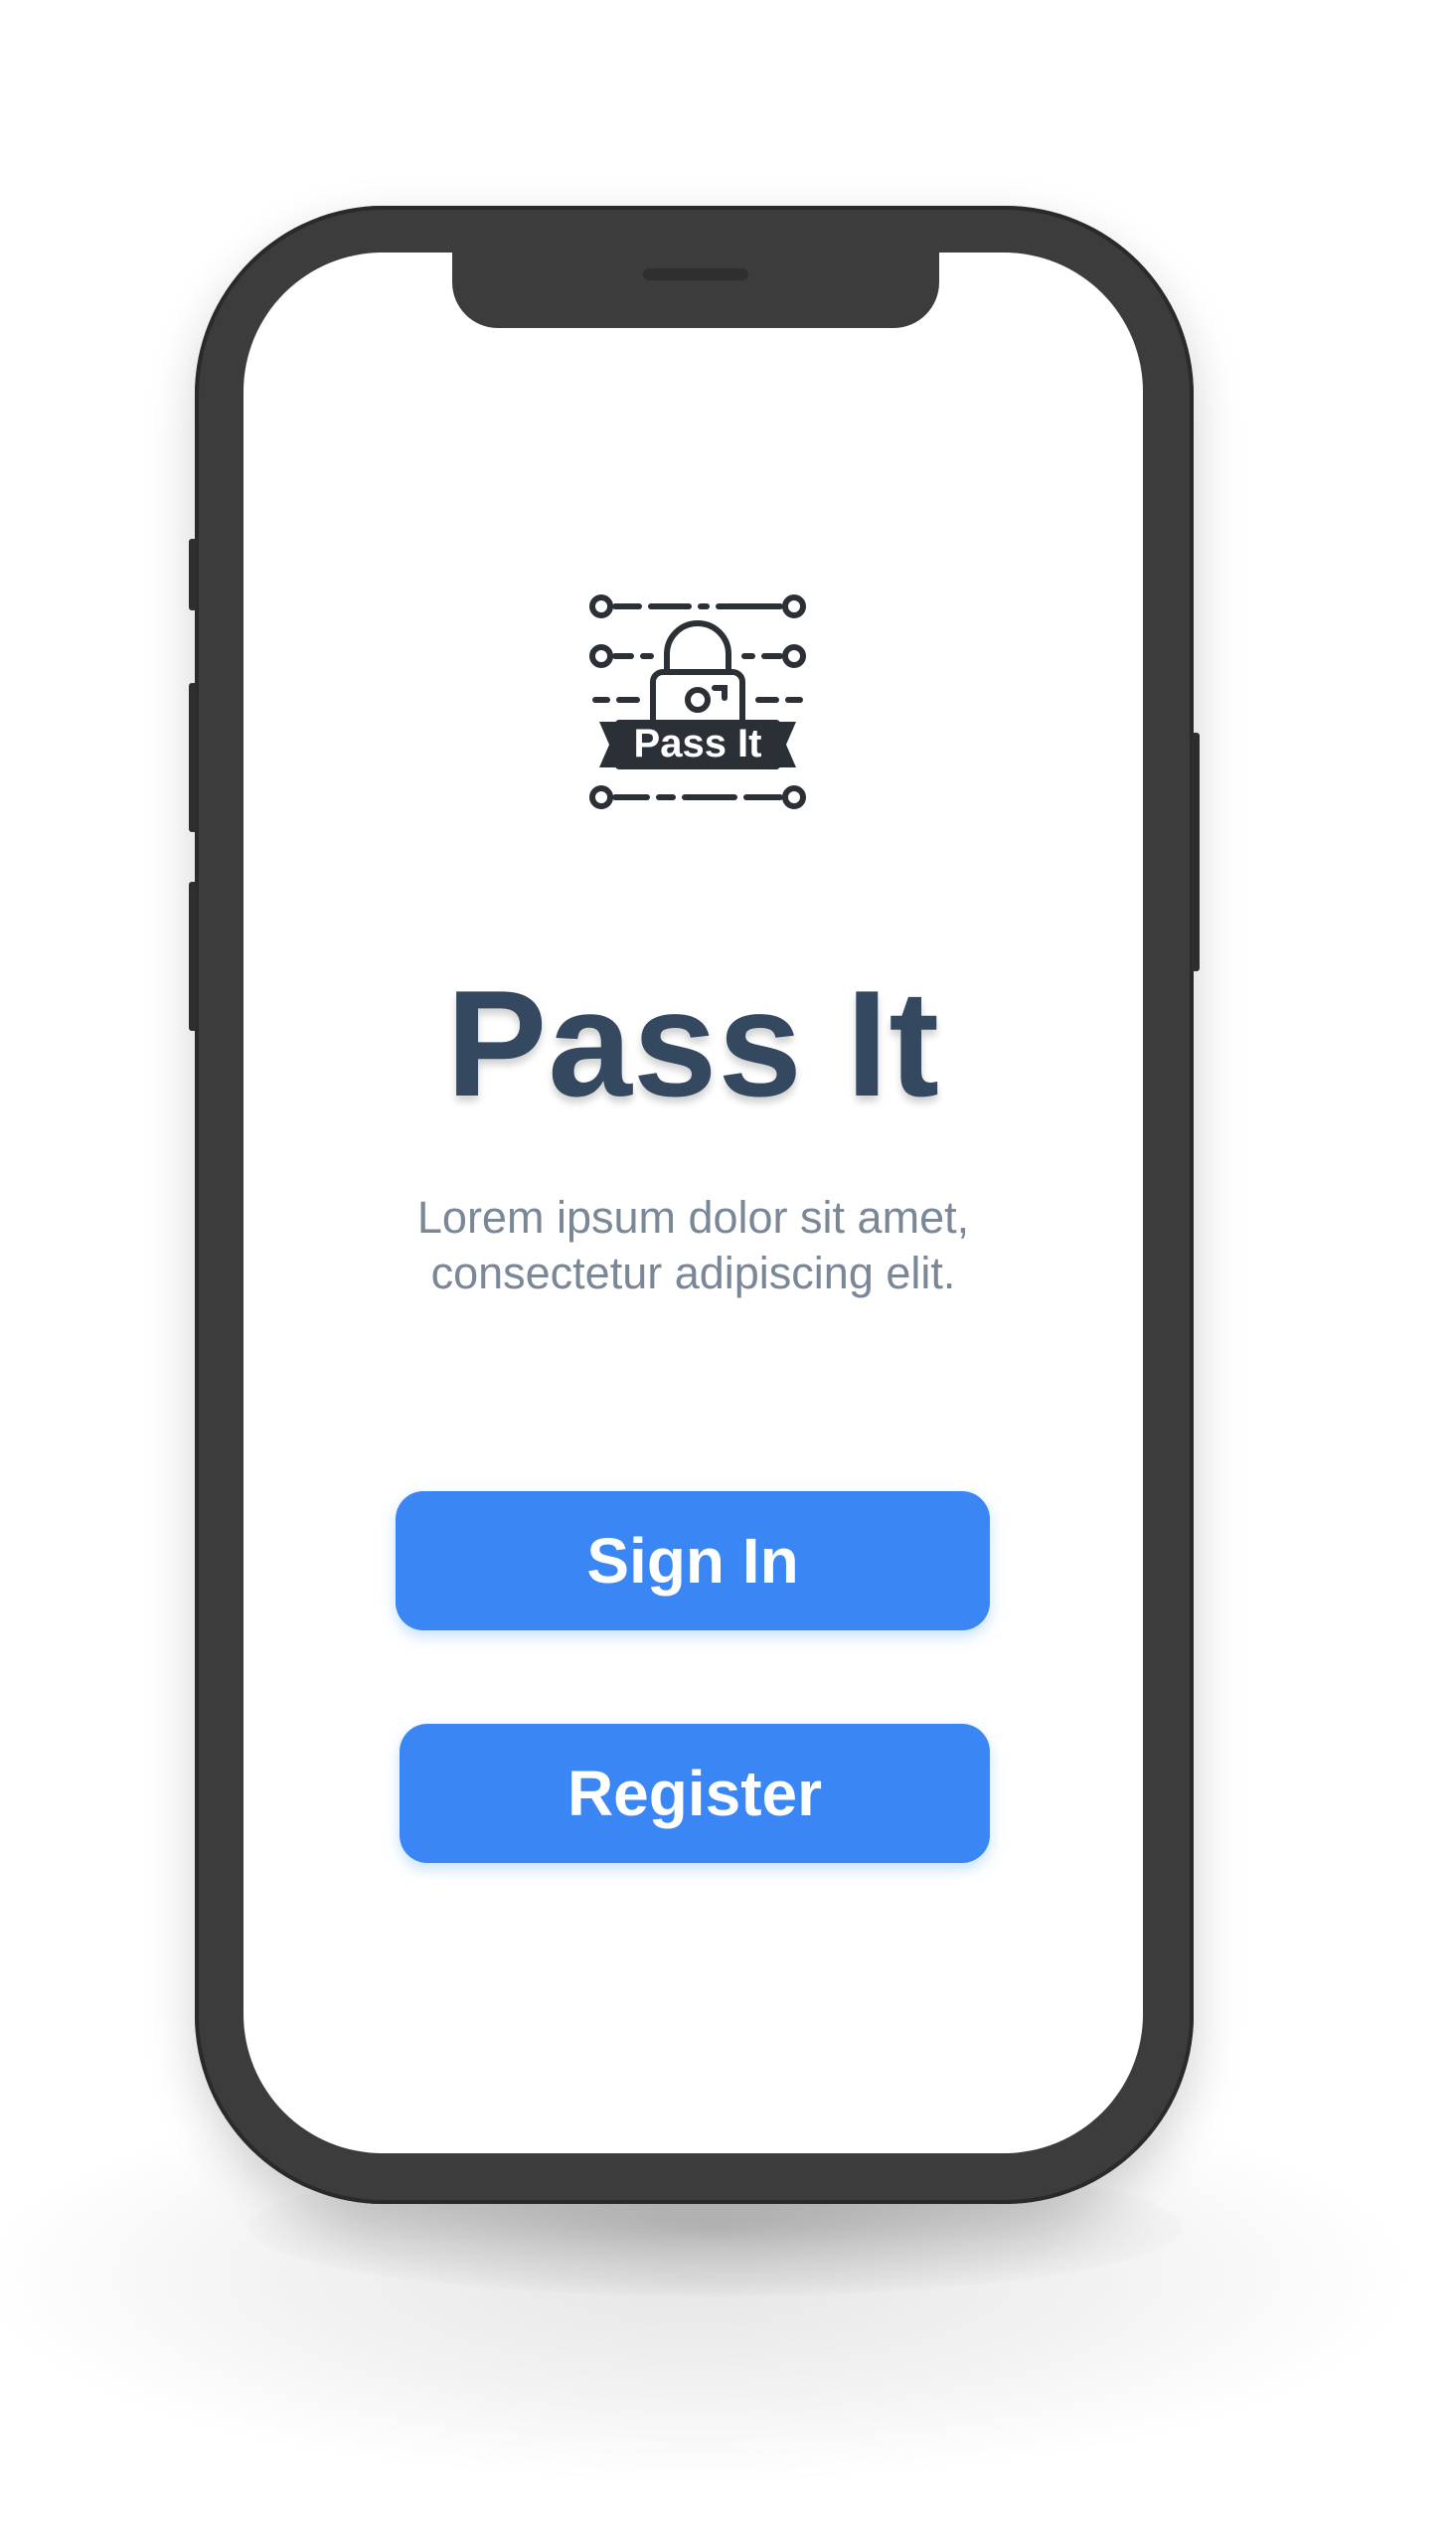 Image resolution: width=1456 pixels, height=2538 pixels. Describe the element at coordinates (693, 1273) in the screenshot. I see `tagline-line-2: consectetur adipiscing elit.` at that location.